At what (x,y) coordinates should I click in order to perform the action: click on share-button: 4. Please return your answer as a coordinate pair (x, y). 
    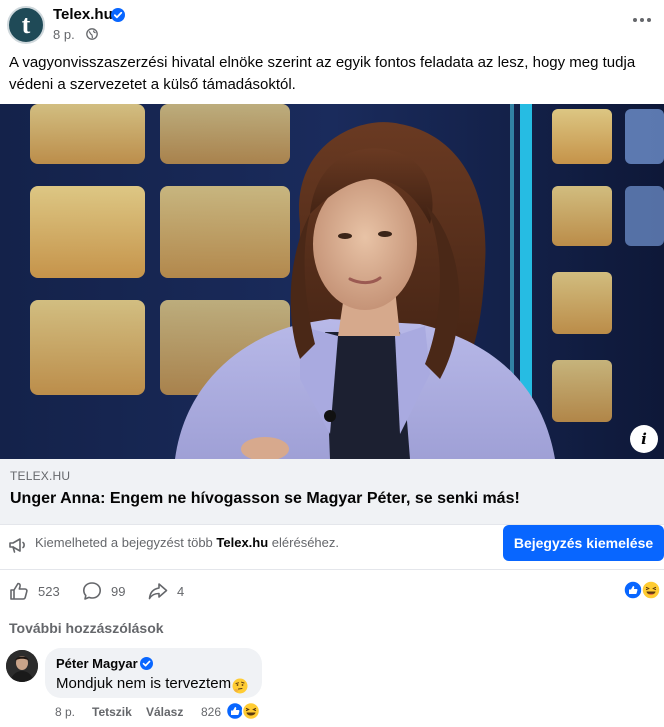
    Looking at the image, I should click on (166, 591).